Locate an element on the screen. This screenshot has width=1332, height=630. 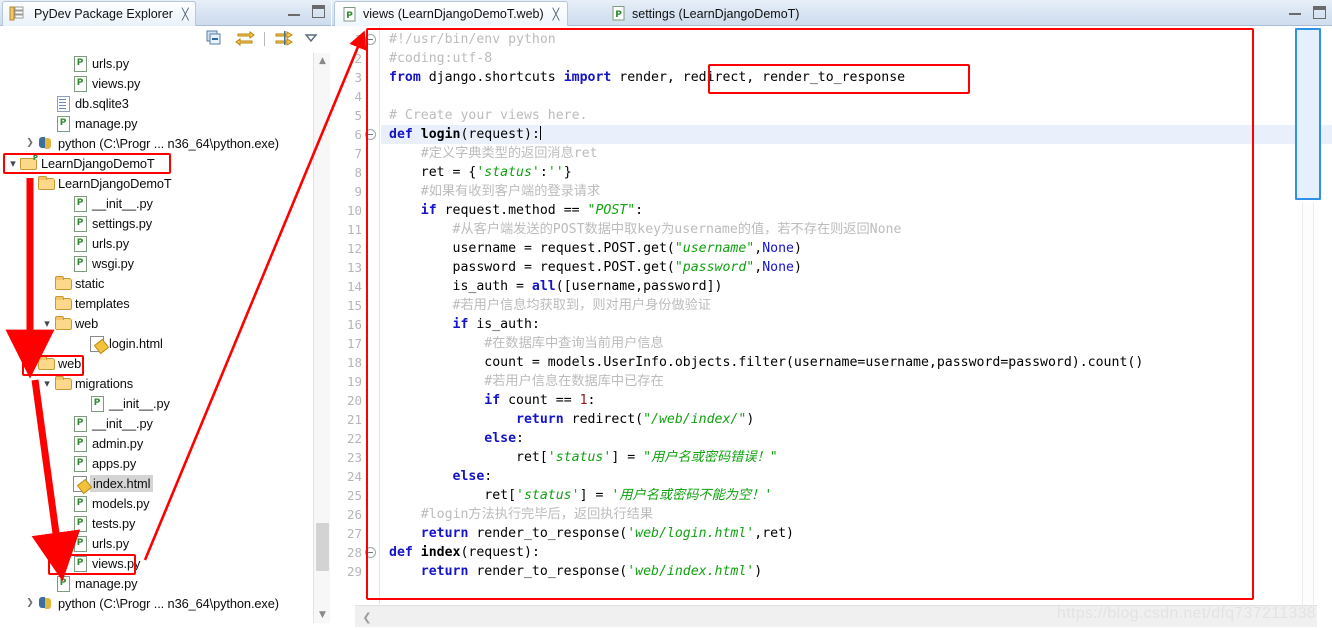
tree-item-static: static is located at coordinates (156, 283).